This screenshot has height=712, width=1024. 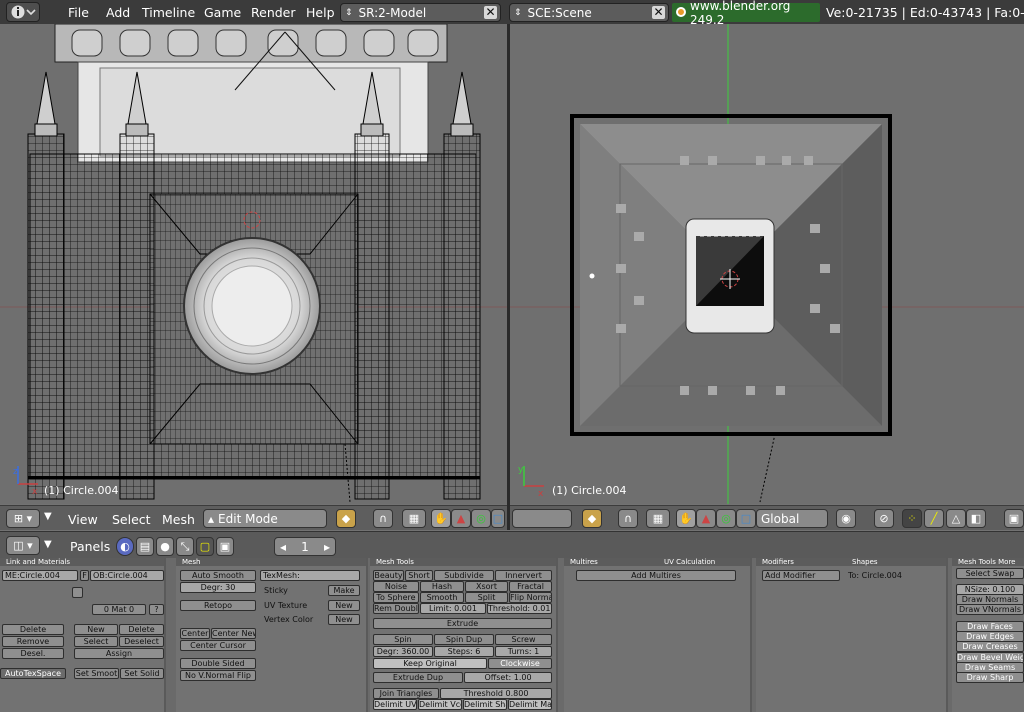 I want to click on menu-select: Select, so click(x=131, y=519).